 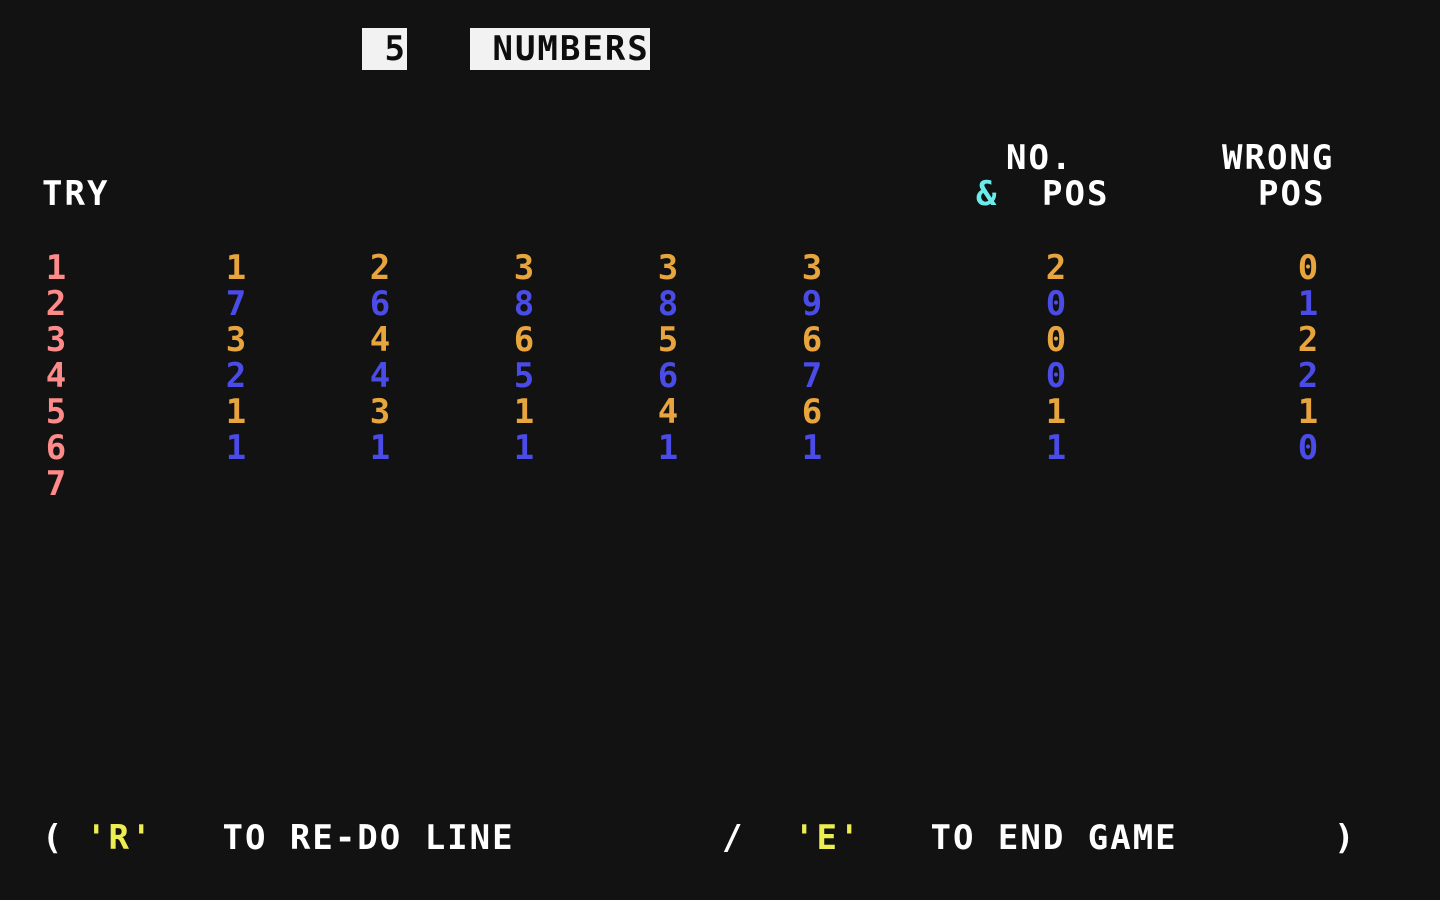 What do you see at coordinates (56, 412) in the screenshot?
I see `try-number: 5` at bounding box center [56, 412].